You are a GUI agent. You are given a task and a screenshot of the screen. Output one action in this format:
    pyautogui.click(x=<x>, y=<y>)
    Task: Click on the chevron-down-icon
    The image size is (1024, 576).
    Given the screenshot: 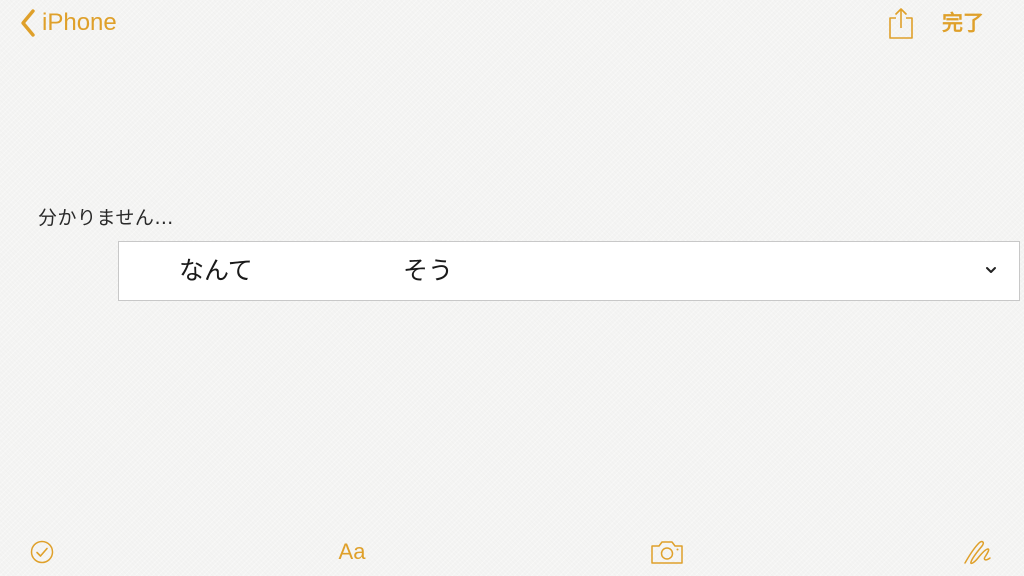 What is the action you would take?
    pyautogui.click(x=991, y=270)
    